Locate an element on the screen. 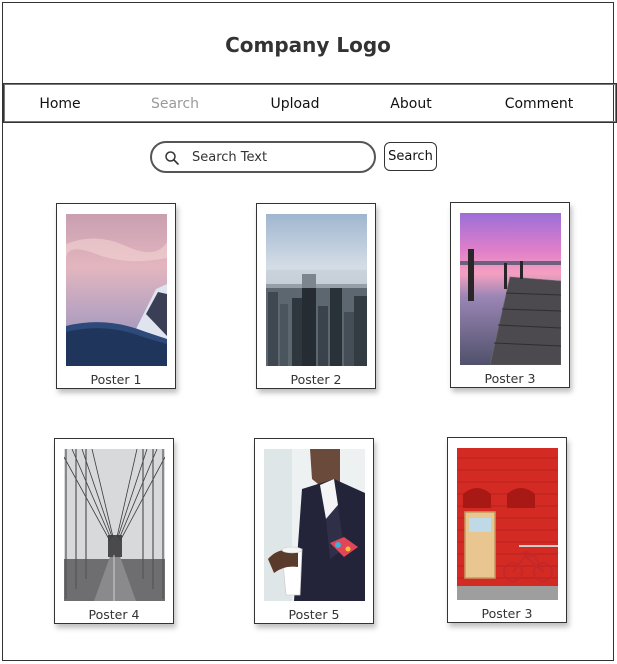 The width and height of the screenshot is (617, 664). poster-card-4: Poster 4 is located at coordinates (114, 531).